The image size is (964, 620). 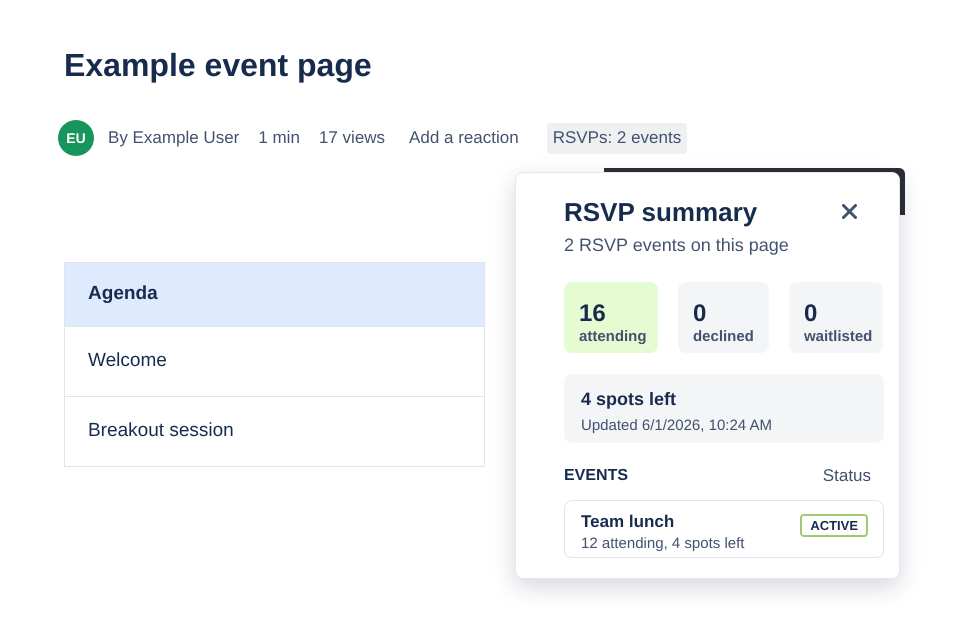 What do you see at coordinates (174, 138) in the screenshot?
I see `author-name: By Example User` at bounding box center [174, 138].